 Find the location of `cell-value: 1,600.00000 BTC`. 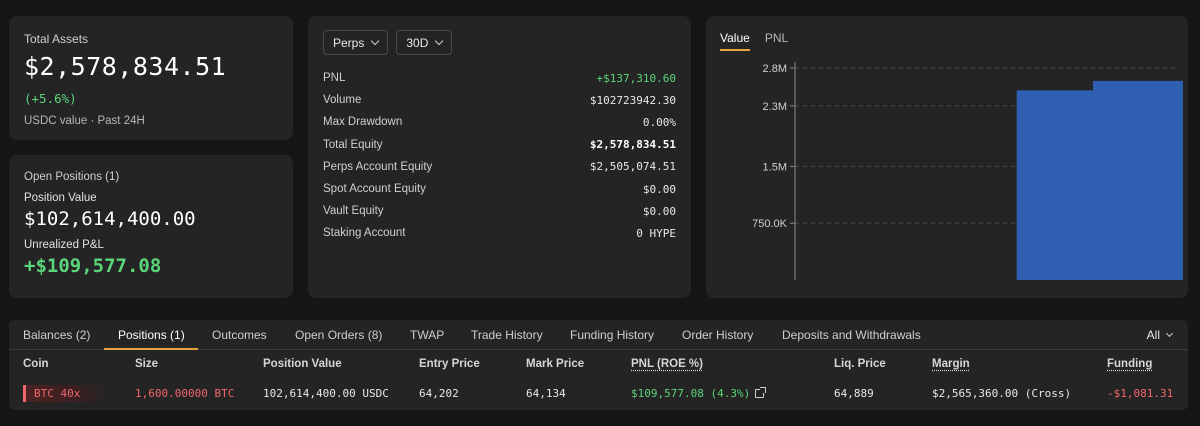

cell-value: 1,600.00000 BTC is located at coordinates (185, 393).